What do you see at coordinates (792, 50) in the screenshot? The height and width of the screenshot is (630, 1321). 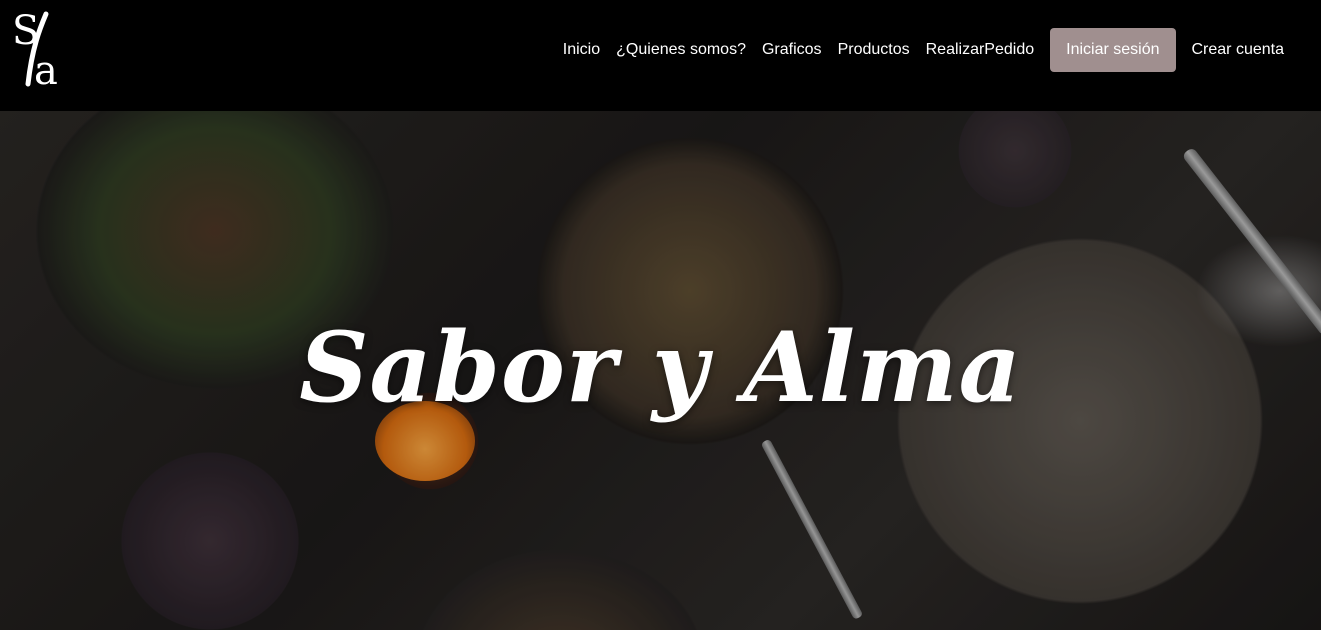 I see `nav-graficos: Graficos` at bounding box center [792, 50].